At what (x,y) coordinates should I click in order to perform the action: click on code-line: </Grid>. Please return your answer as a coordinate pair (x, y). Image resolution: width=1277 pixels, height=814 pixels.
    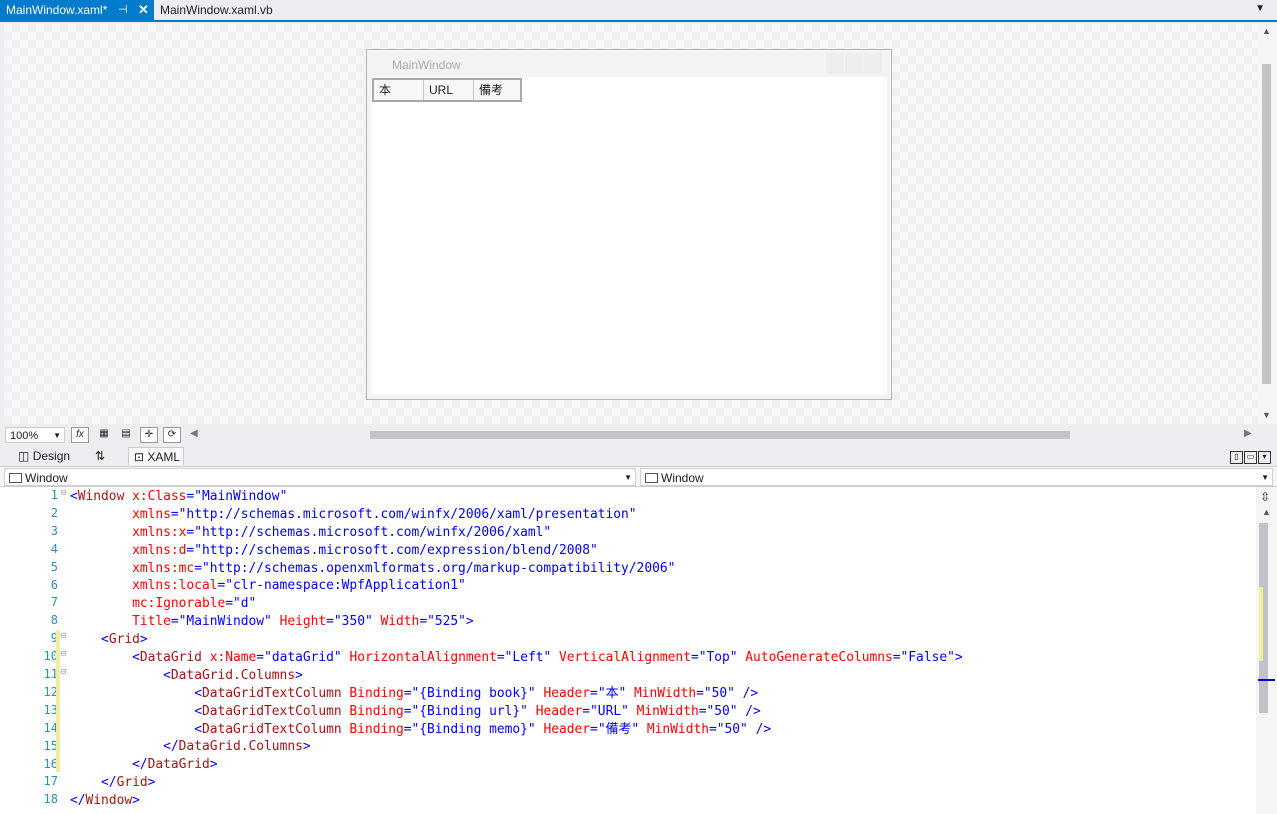
    Looking at the image, I should click on (516, 783).